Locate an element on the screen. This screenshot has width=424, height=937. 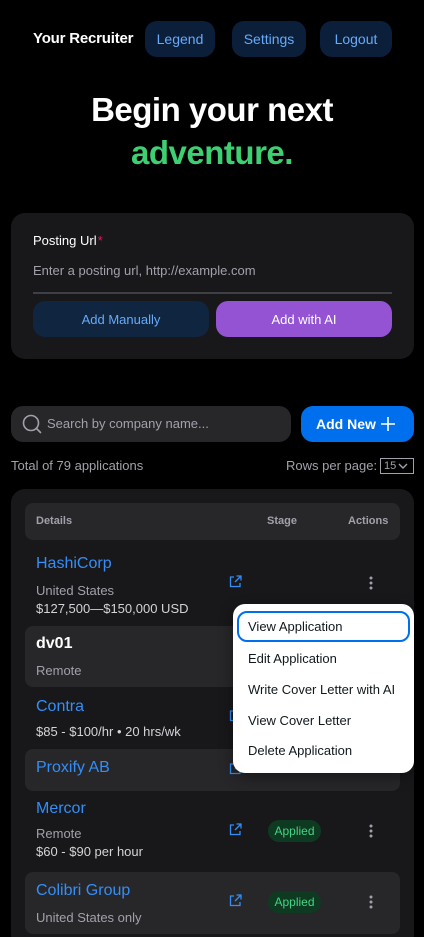
add-with-ai-button: Add with AI is located at coordinates (304, 319).